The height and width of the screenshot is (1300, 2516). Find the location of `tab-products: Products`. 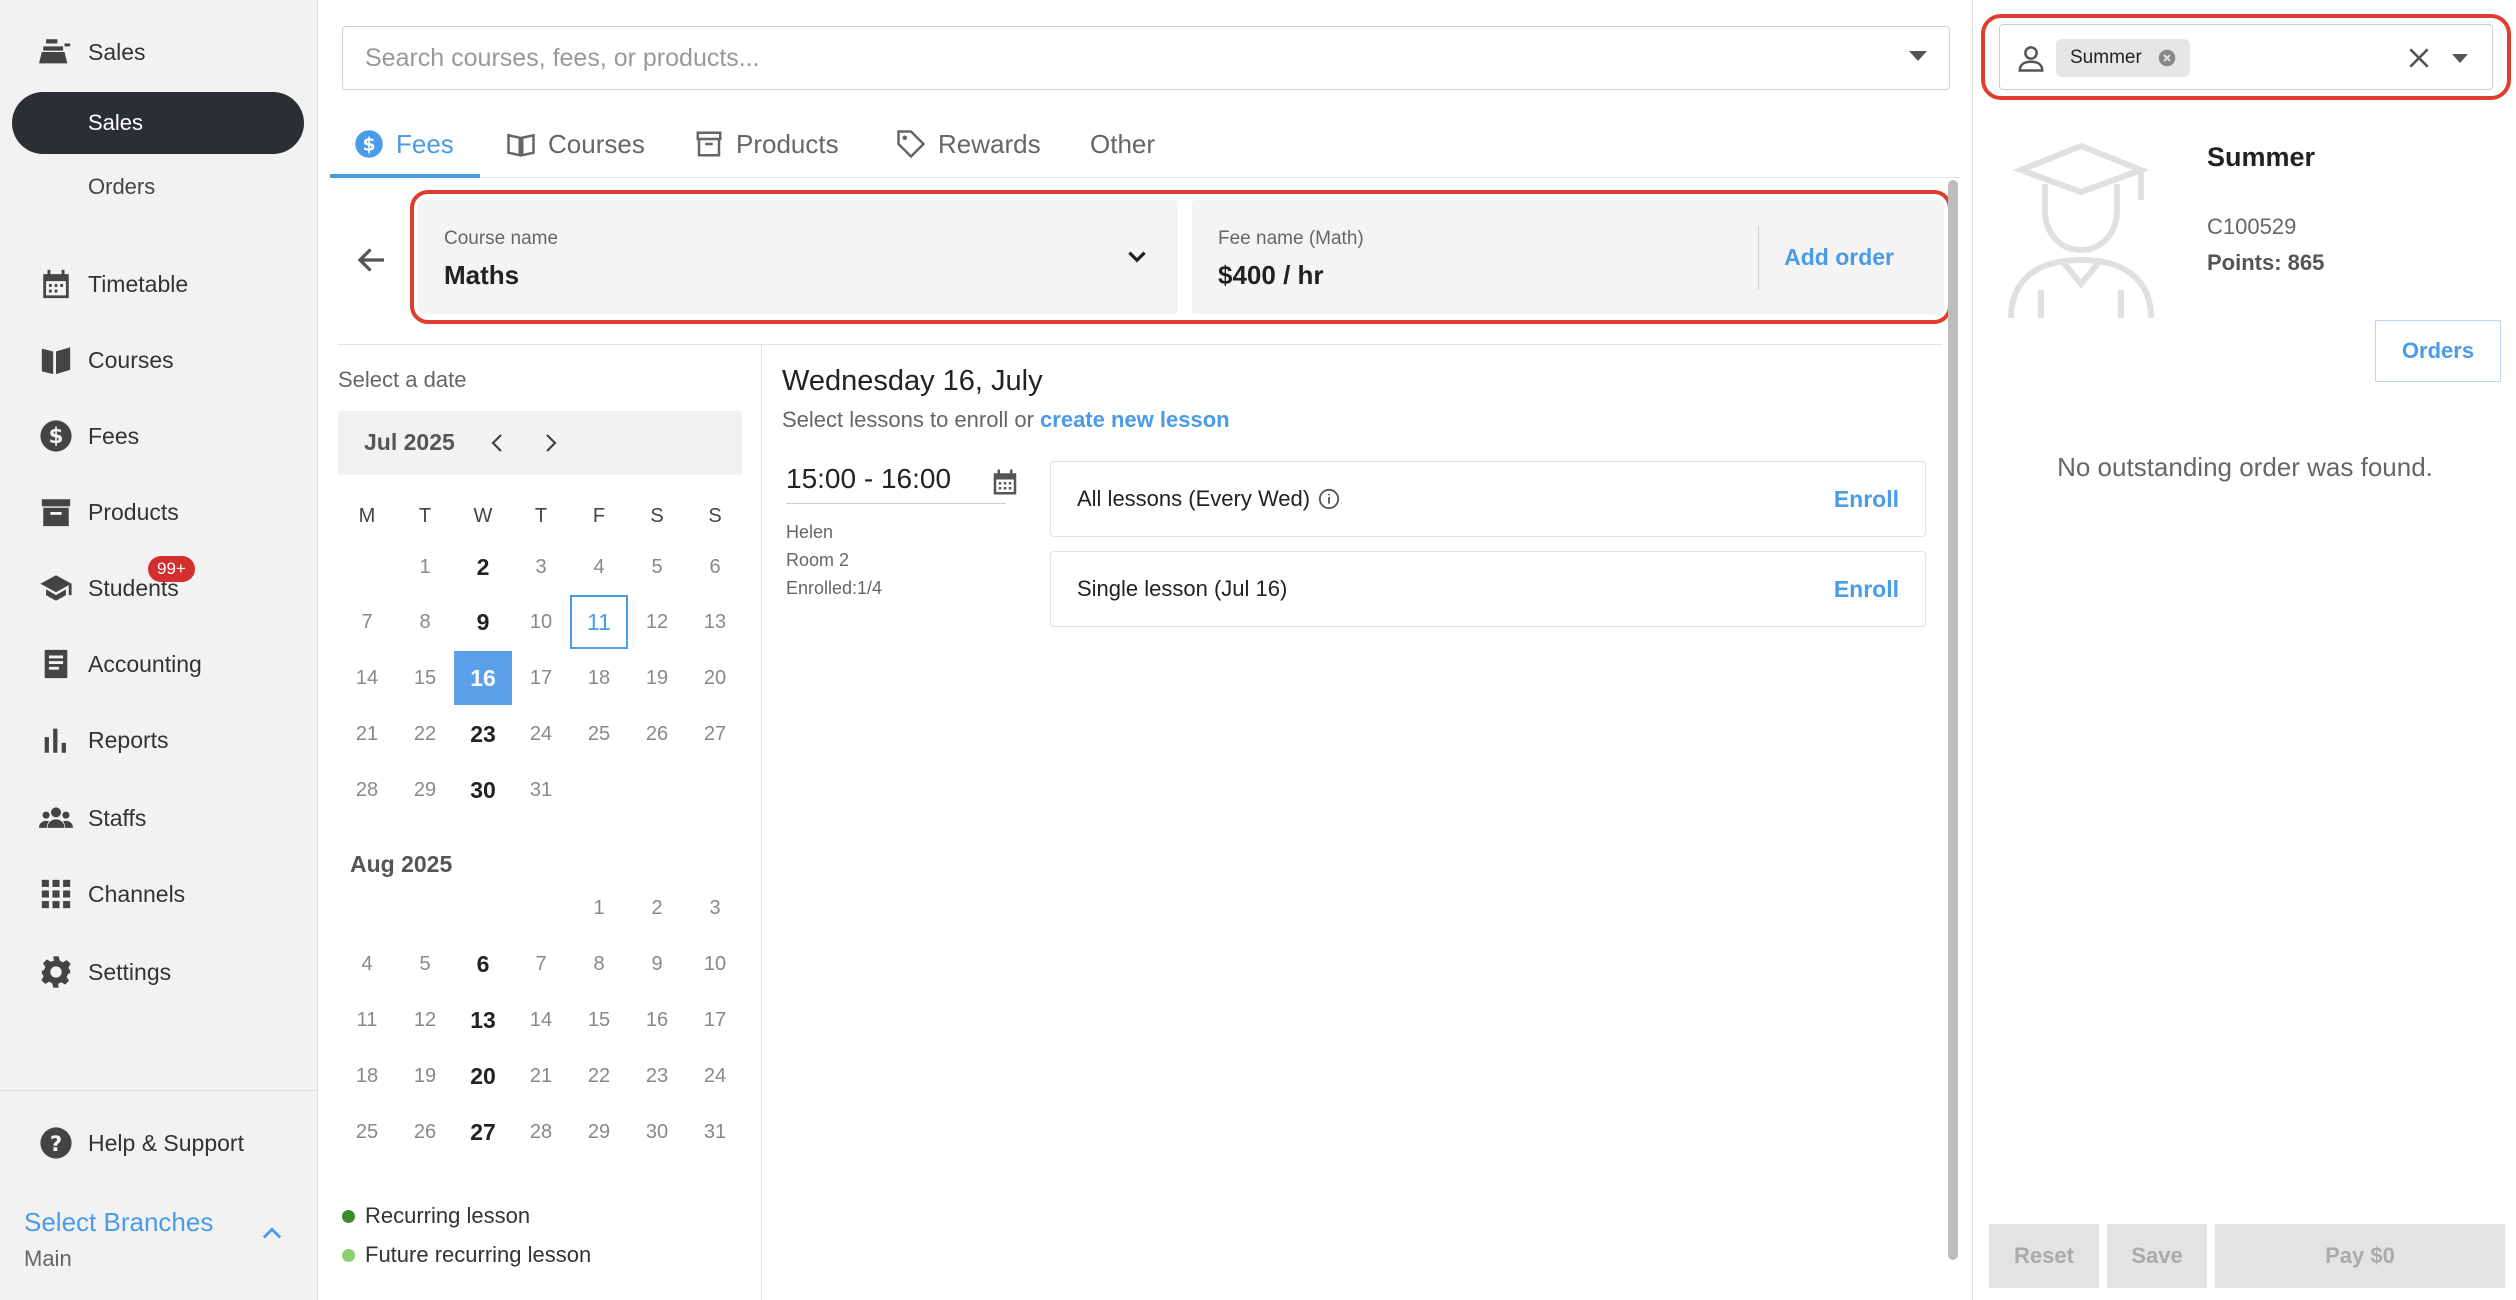

tab-products: Products is located at coordinates (766, 144).